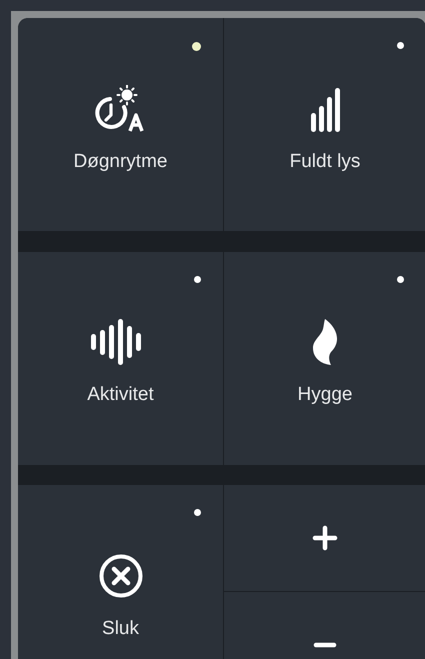  What do you see at coordinates (121, 162) in the screenshot?
I see `mode-label: Døgnrytme` at bounding box center [121, 162].